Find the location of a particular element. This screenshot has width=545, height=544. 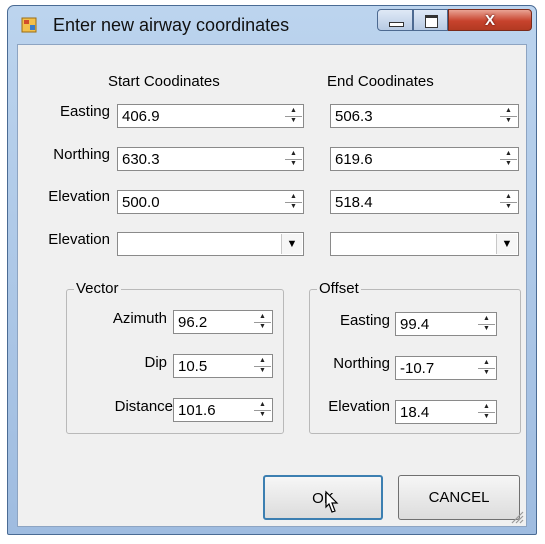

minimize-icon is located at coordinates (396, 24).